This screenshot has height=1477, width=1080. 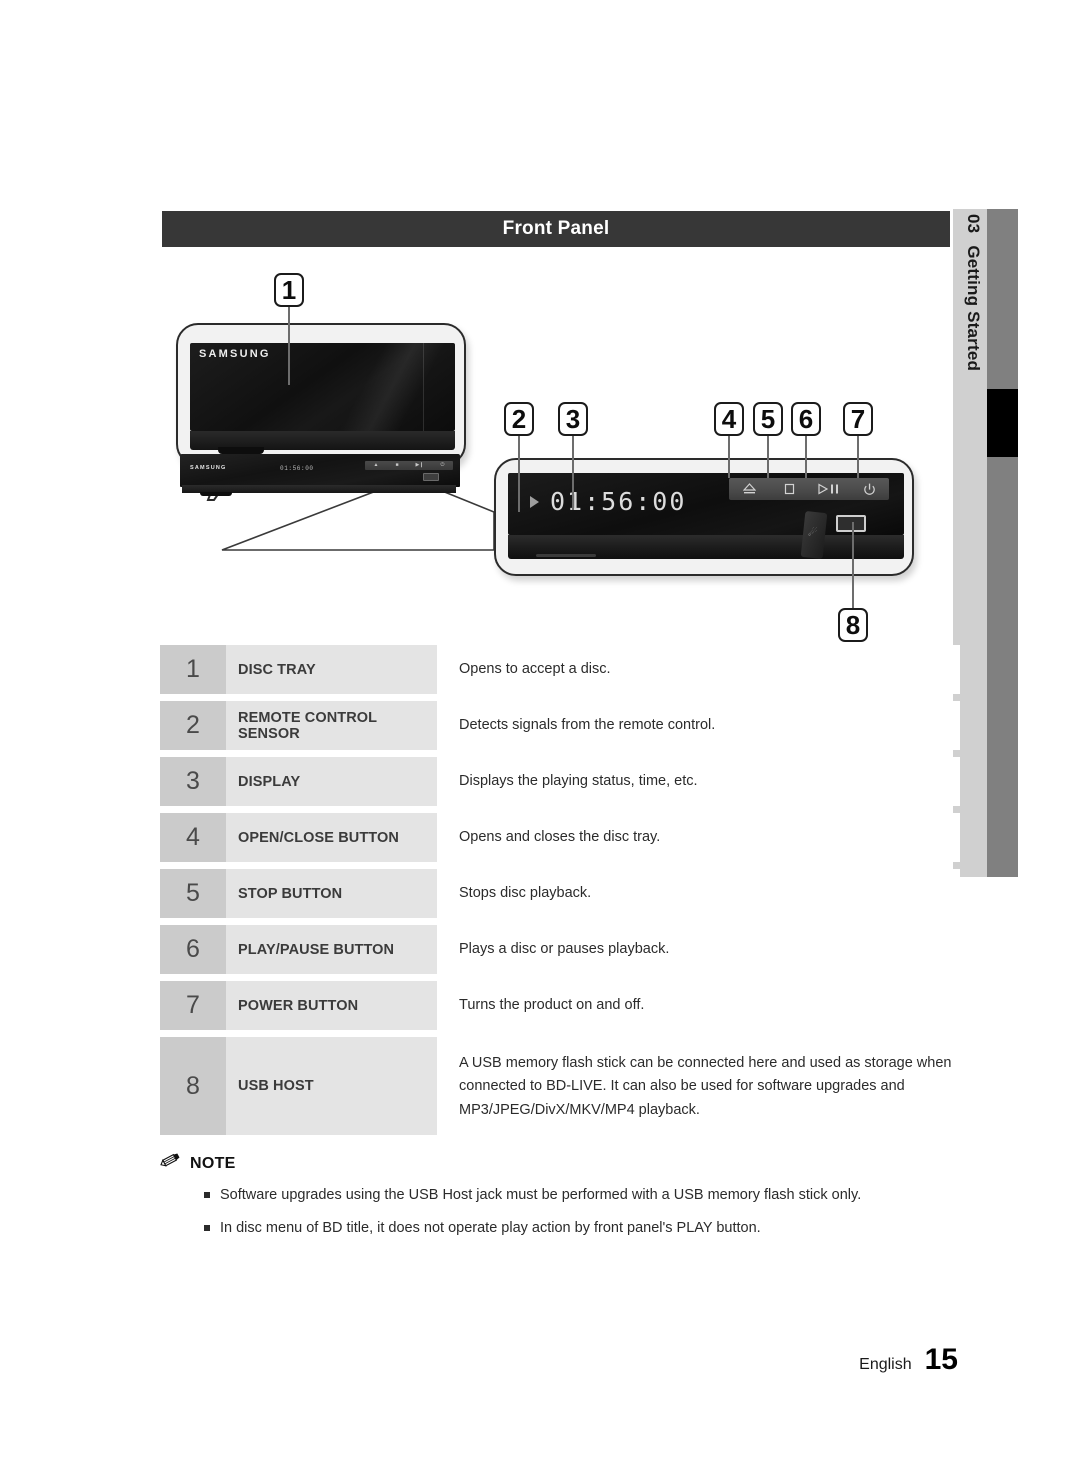 I want to click on table-row-description: Opens to accept a disc., so click(x=698, y=669).